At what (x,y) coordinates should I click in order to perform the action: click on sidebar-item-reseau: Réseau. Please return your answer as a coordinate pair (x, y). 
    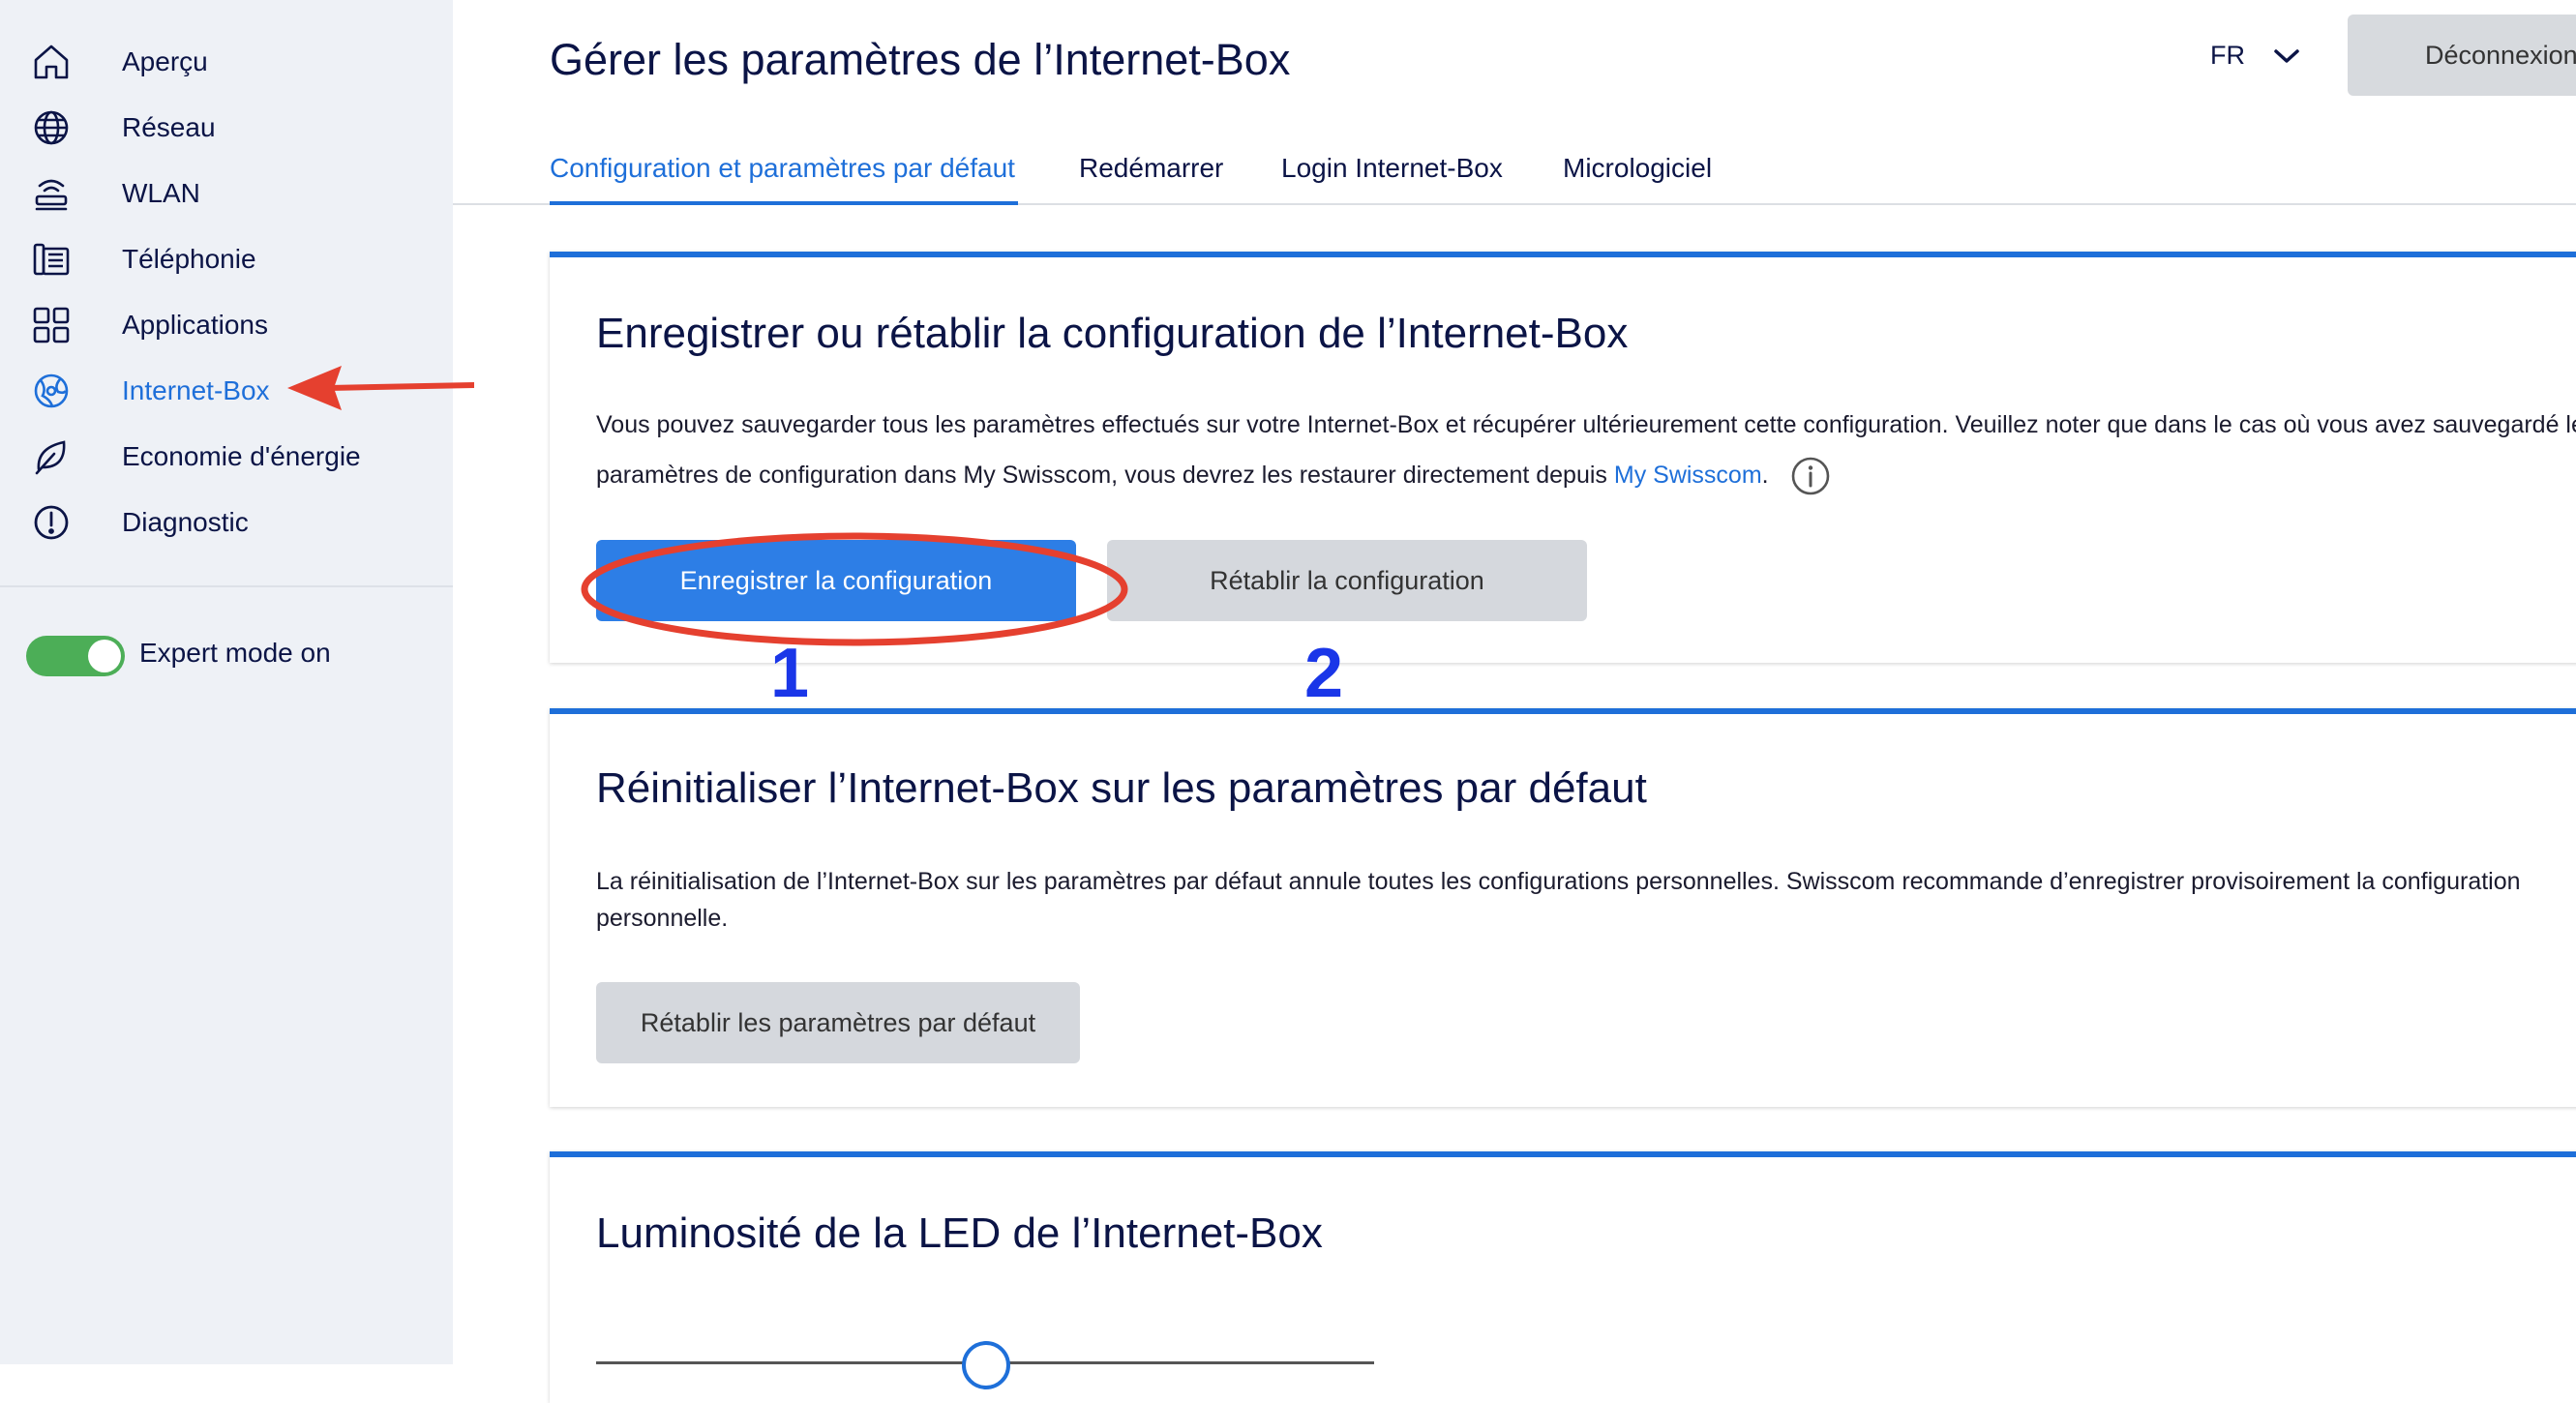
    Looking at the image, I should click on (226, 128).